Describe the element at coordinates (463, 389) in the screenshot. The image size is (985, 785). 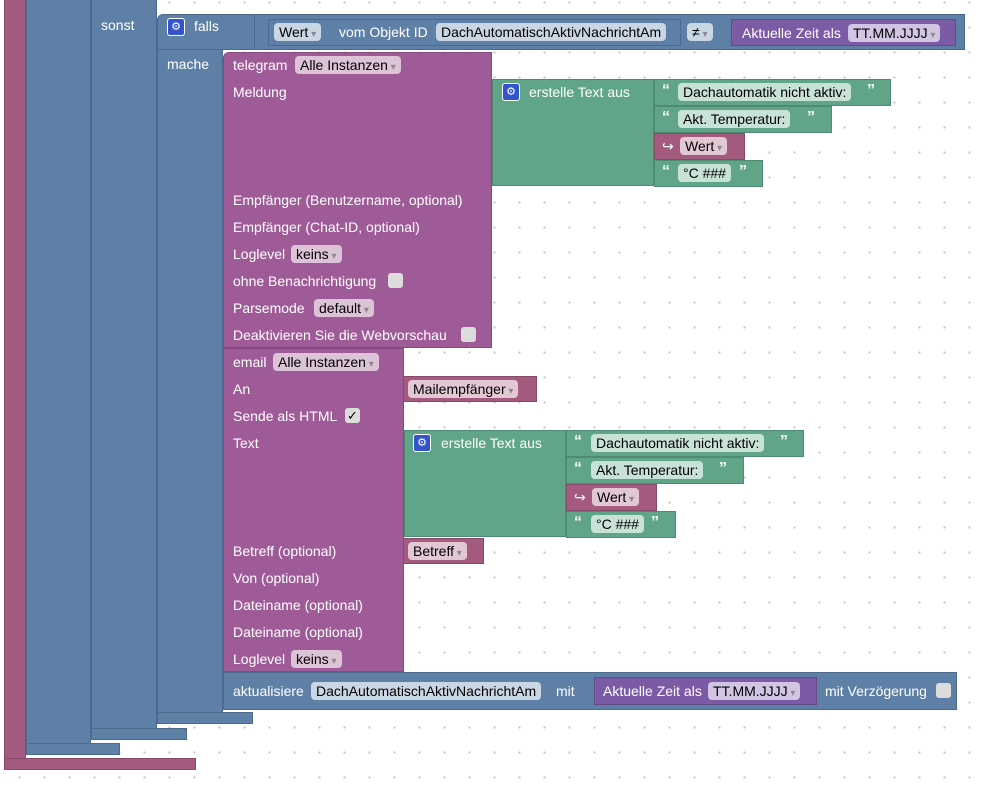
I see `recipient-variable-dropdown: Mailempfänger` at that location.